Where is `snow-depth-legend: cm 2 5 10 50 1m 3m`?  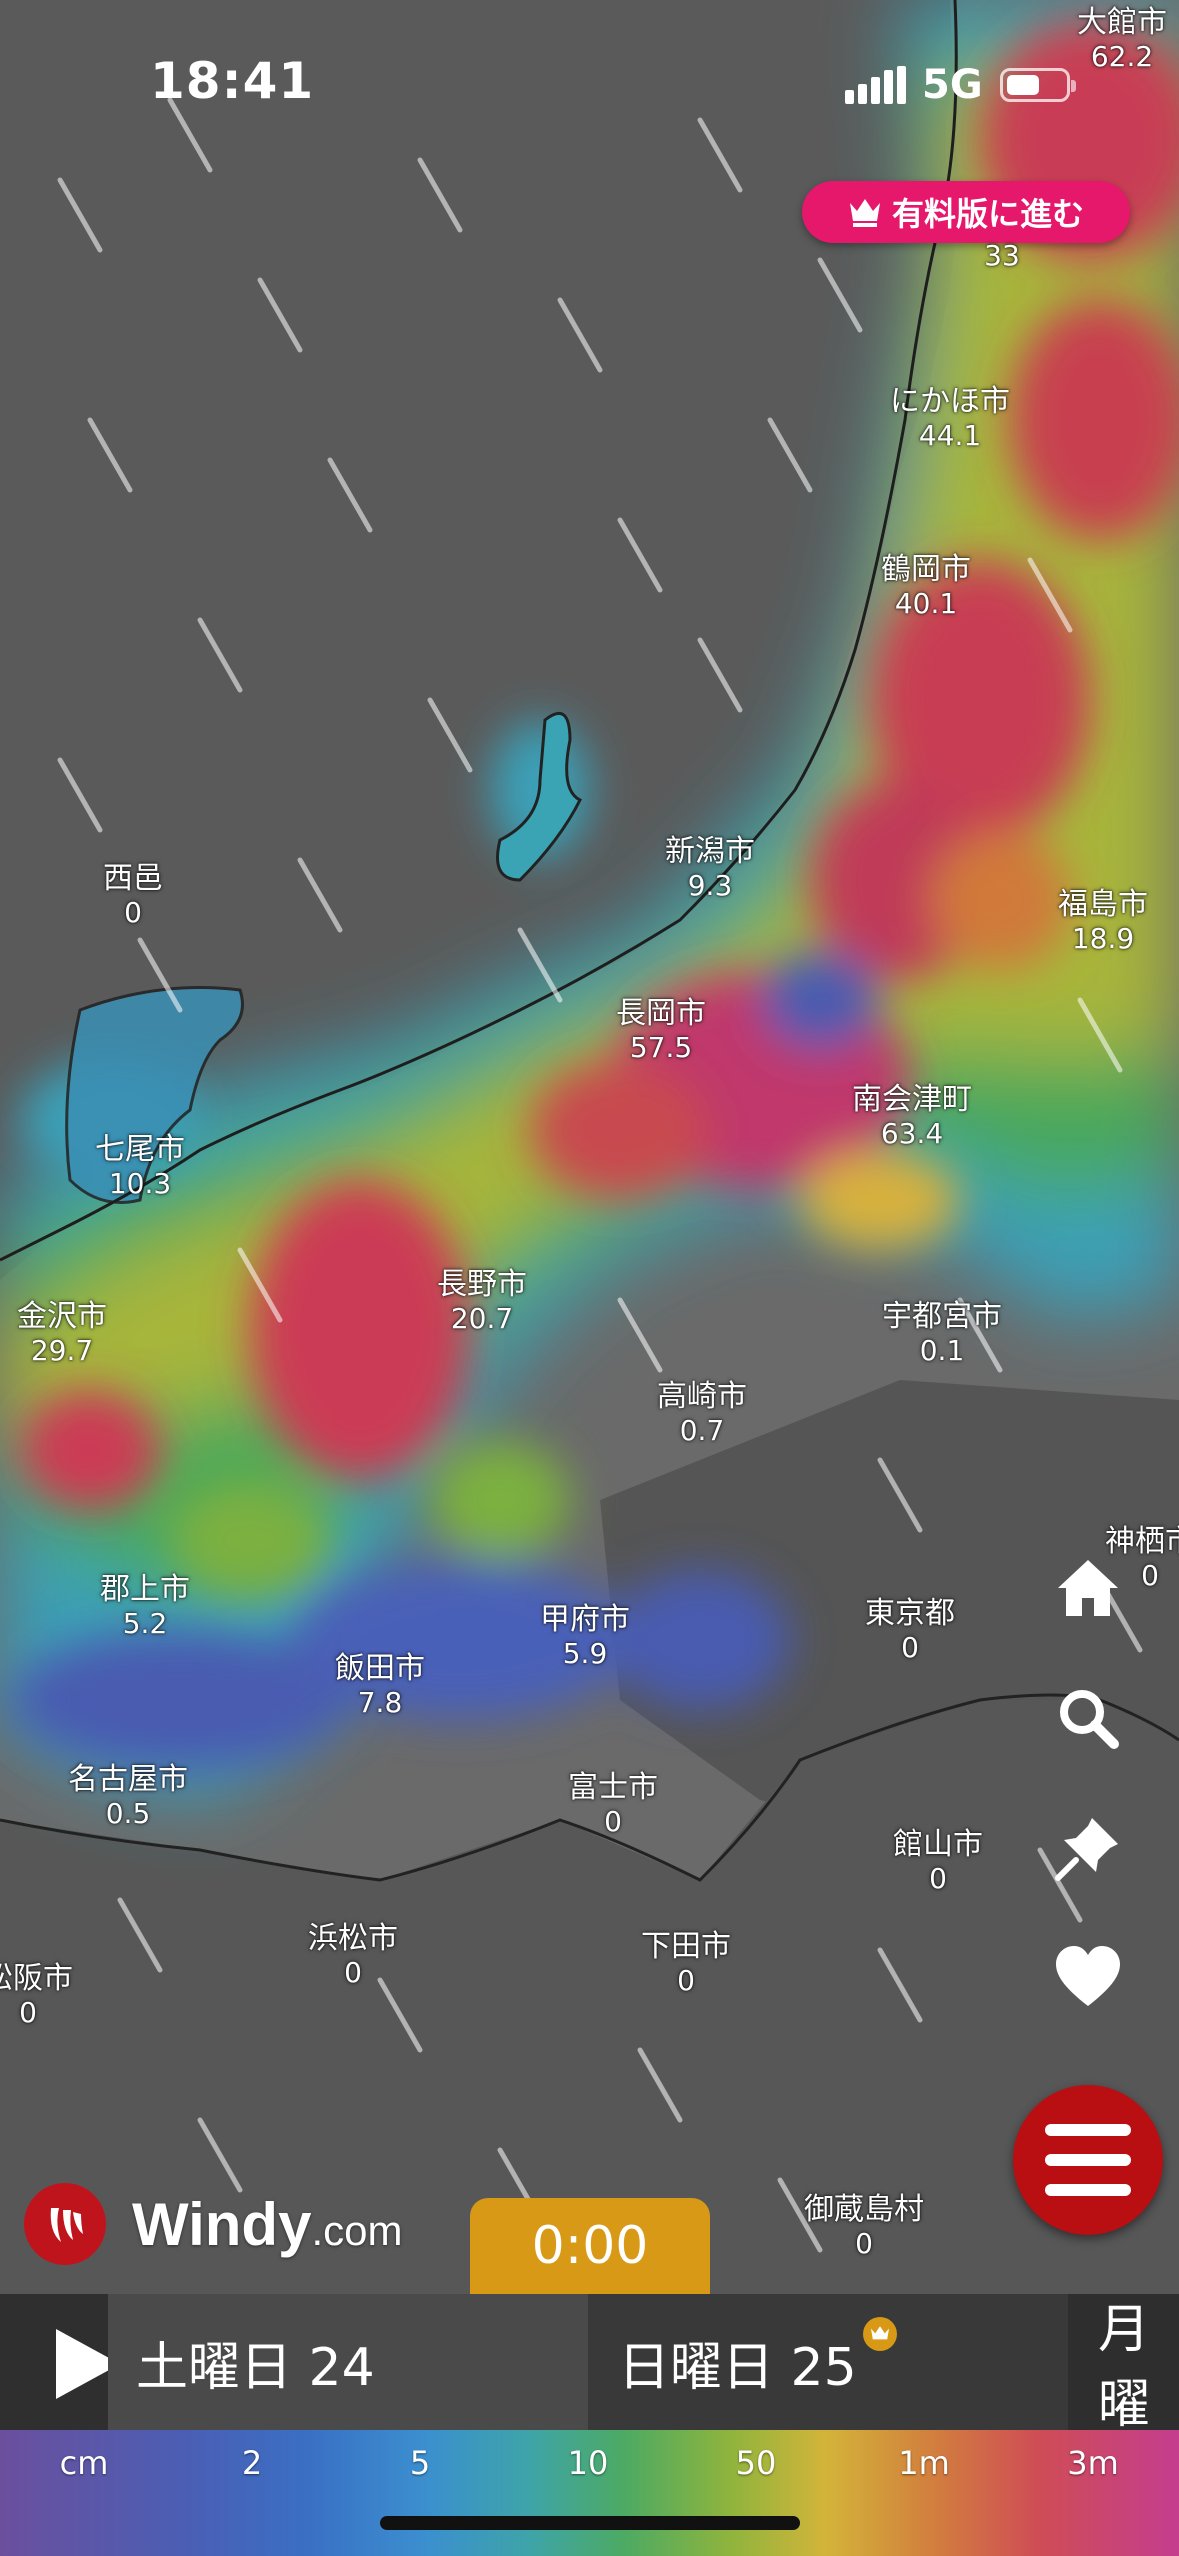 snow-depth-legend: cm 2 5 10 50 1m 3m is located at coordinates (589, 2493).